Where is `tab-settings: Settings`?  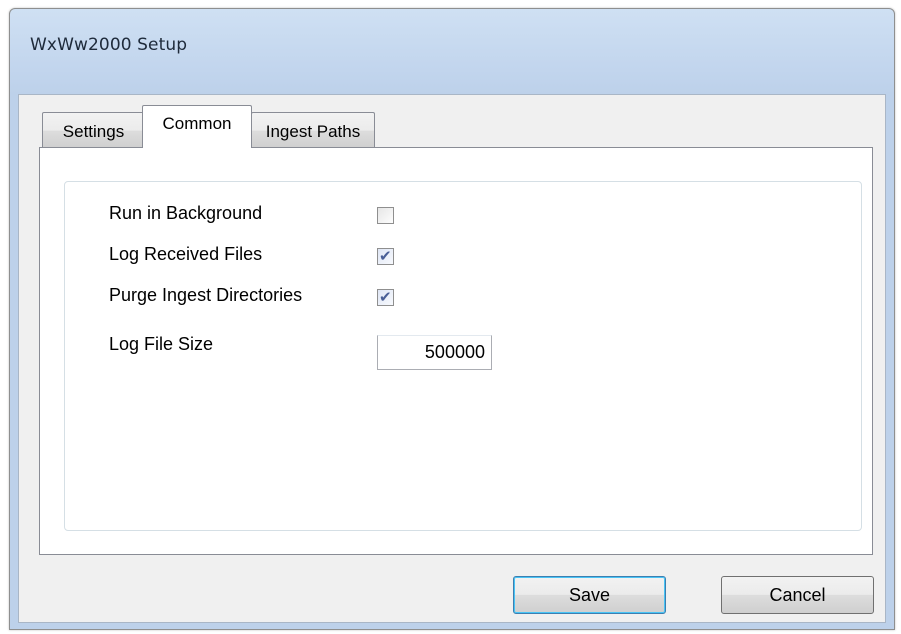
tab-settings: Settings is located at coordinates (93, 130).